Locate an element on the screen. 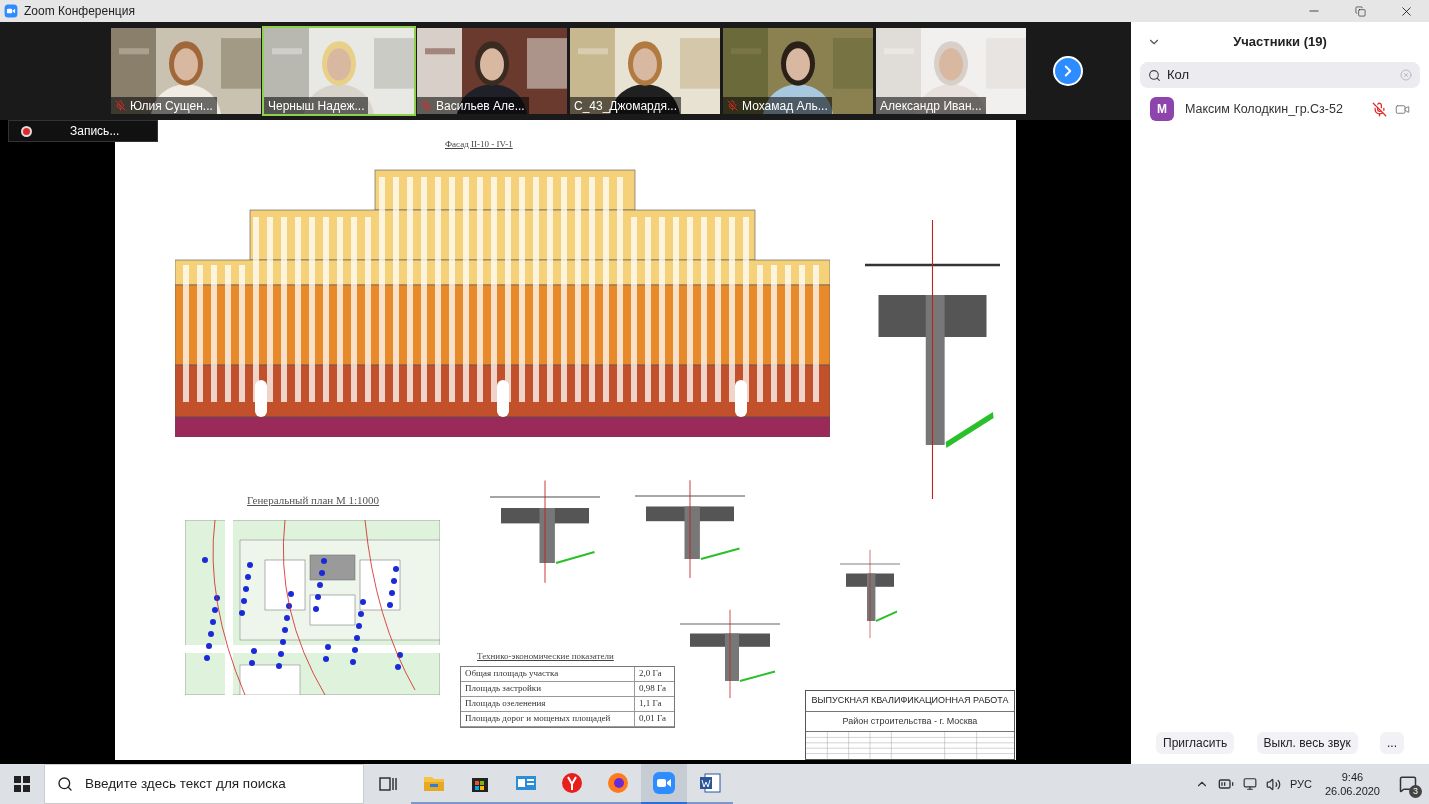 This screenshot has height=804, width=1429. firefox-icon is located at coordinates (618, 783).